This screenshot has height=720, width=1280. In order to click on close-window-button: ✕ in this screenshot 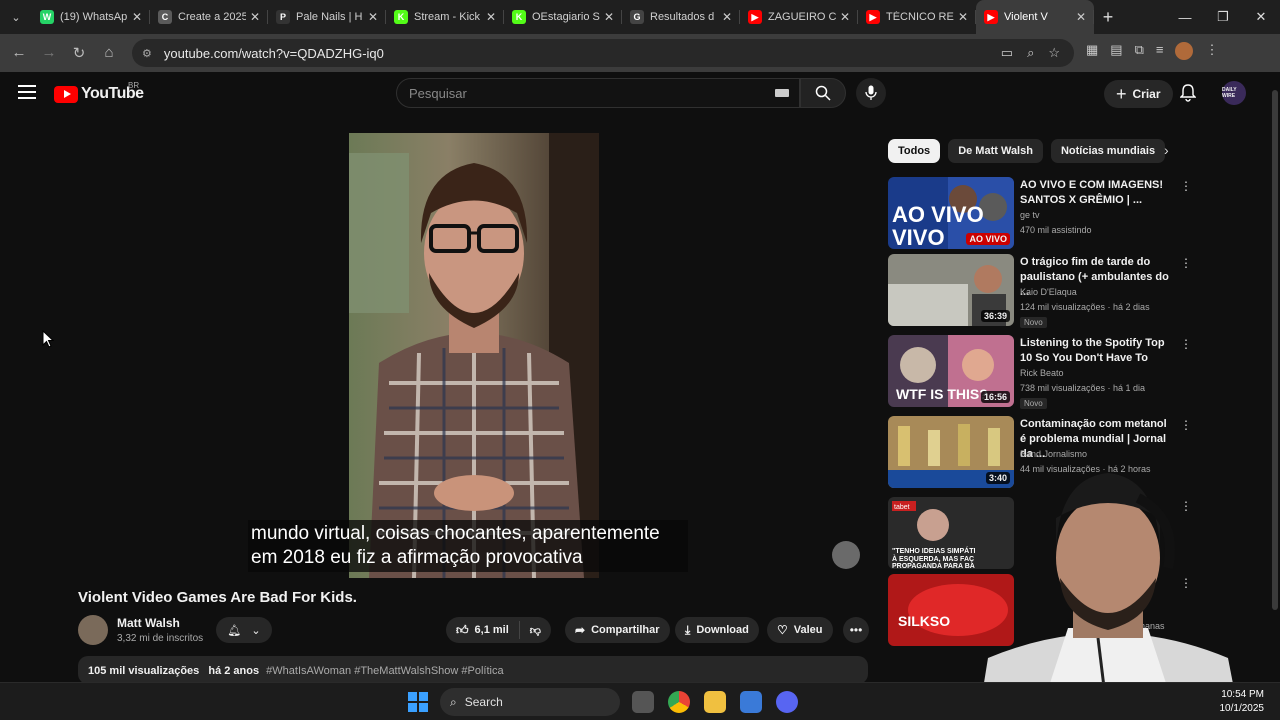, I will do `click(1261, 17)`.